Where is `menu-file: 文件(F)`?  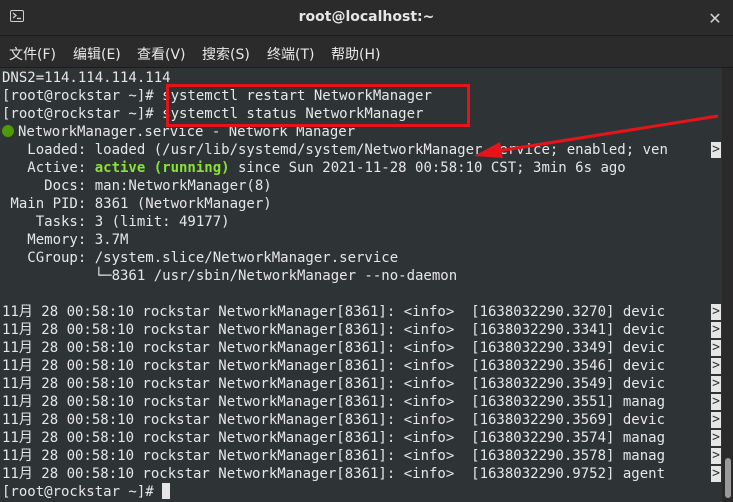
menu-file: 文件(F) is located at coordinates (32, 54).